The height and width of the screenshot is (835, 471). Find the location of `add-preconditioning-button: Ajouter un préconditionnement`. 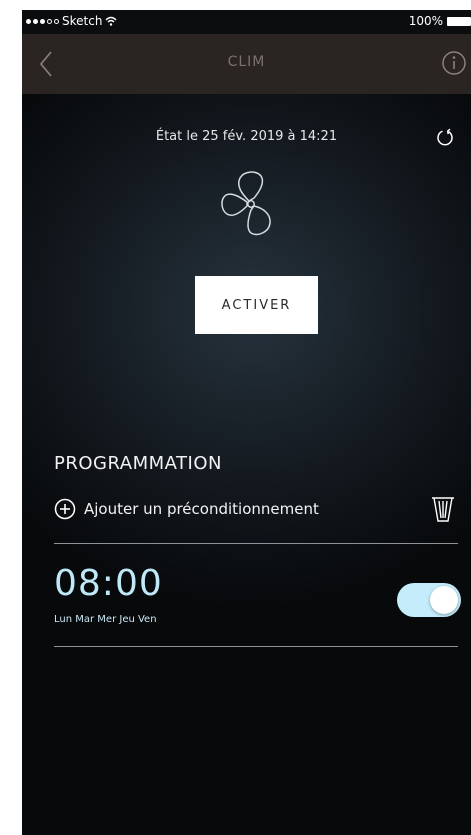

add-preconditioning-button: Ajouter un préconditionnement is located at coordinates (254, 509).